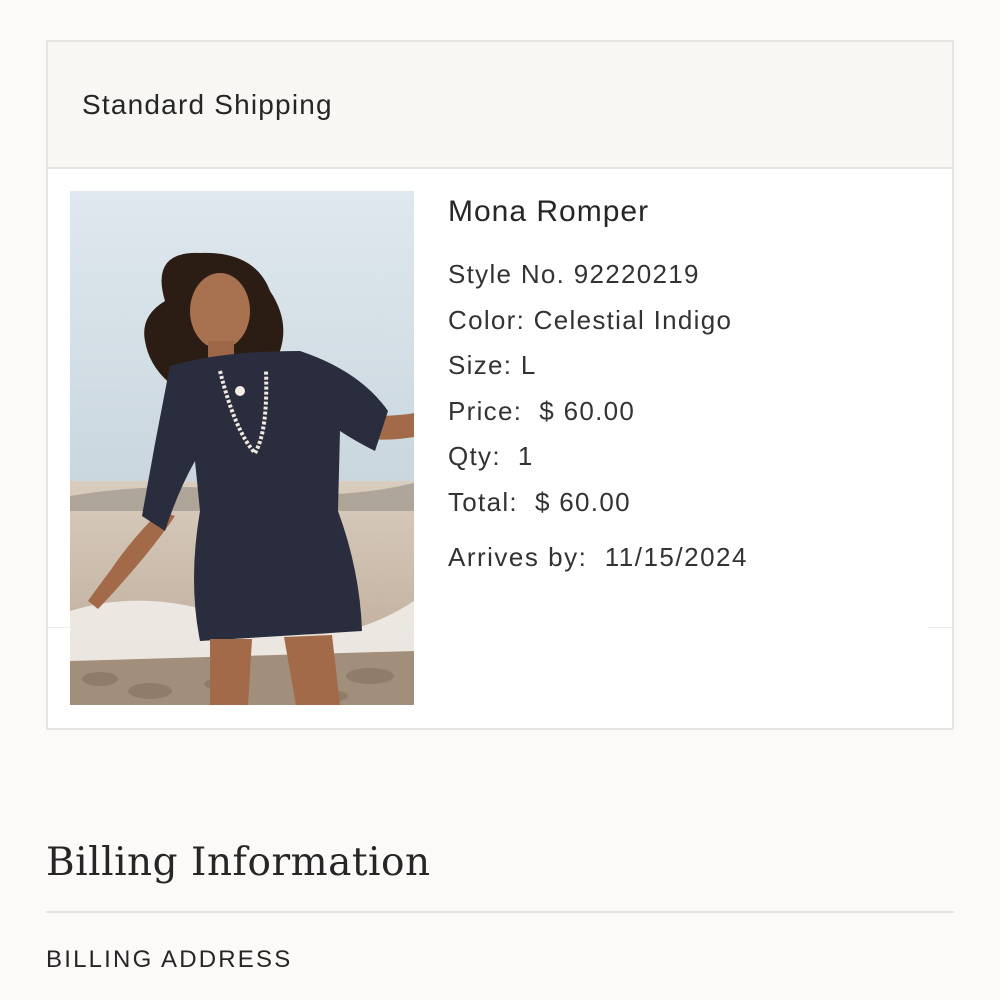  What do you see at coordinates (491, 456) in the screenshot?
I see `quantity-value: Qty: 1` at bounding box center [491, 456].